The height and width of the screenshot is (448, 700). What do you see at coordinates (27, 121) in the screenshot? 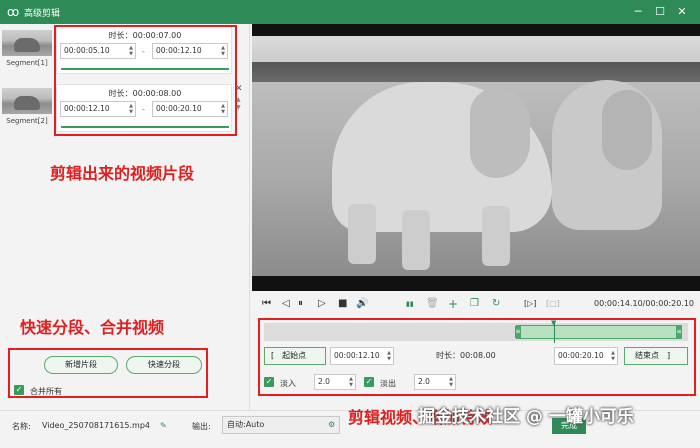
I see `segment-label: Segment[2]` at bounding box center [27, 121].